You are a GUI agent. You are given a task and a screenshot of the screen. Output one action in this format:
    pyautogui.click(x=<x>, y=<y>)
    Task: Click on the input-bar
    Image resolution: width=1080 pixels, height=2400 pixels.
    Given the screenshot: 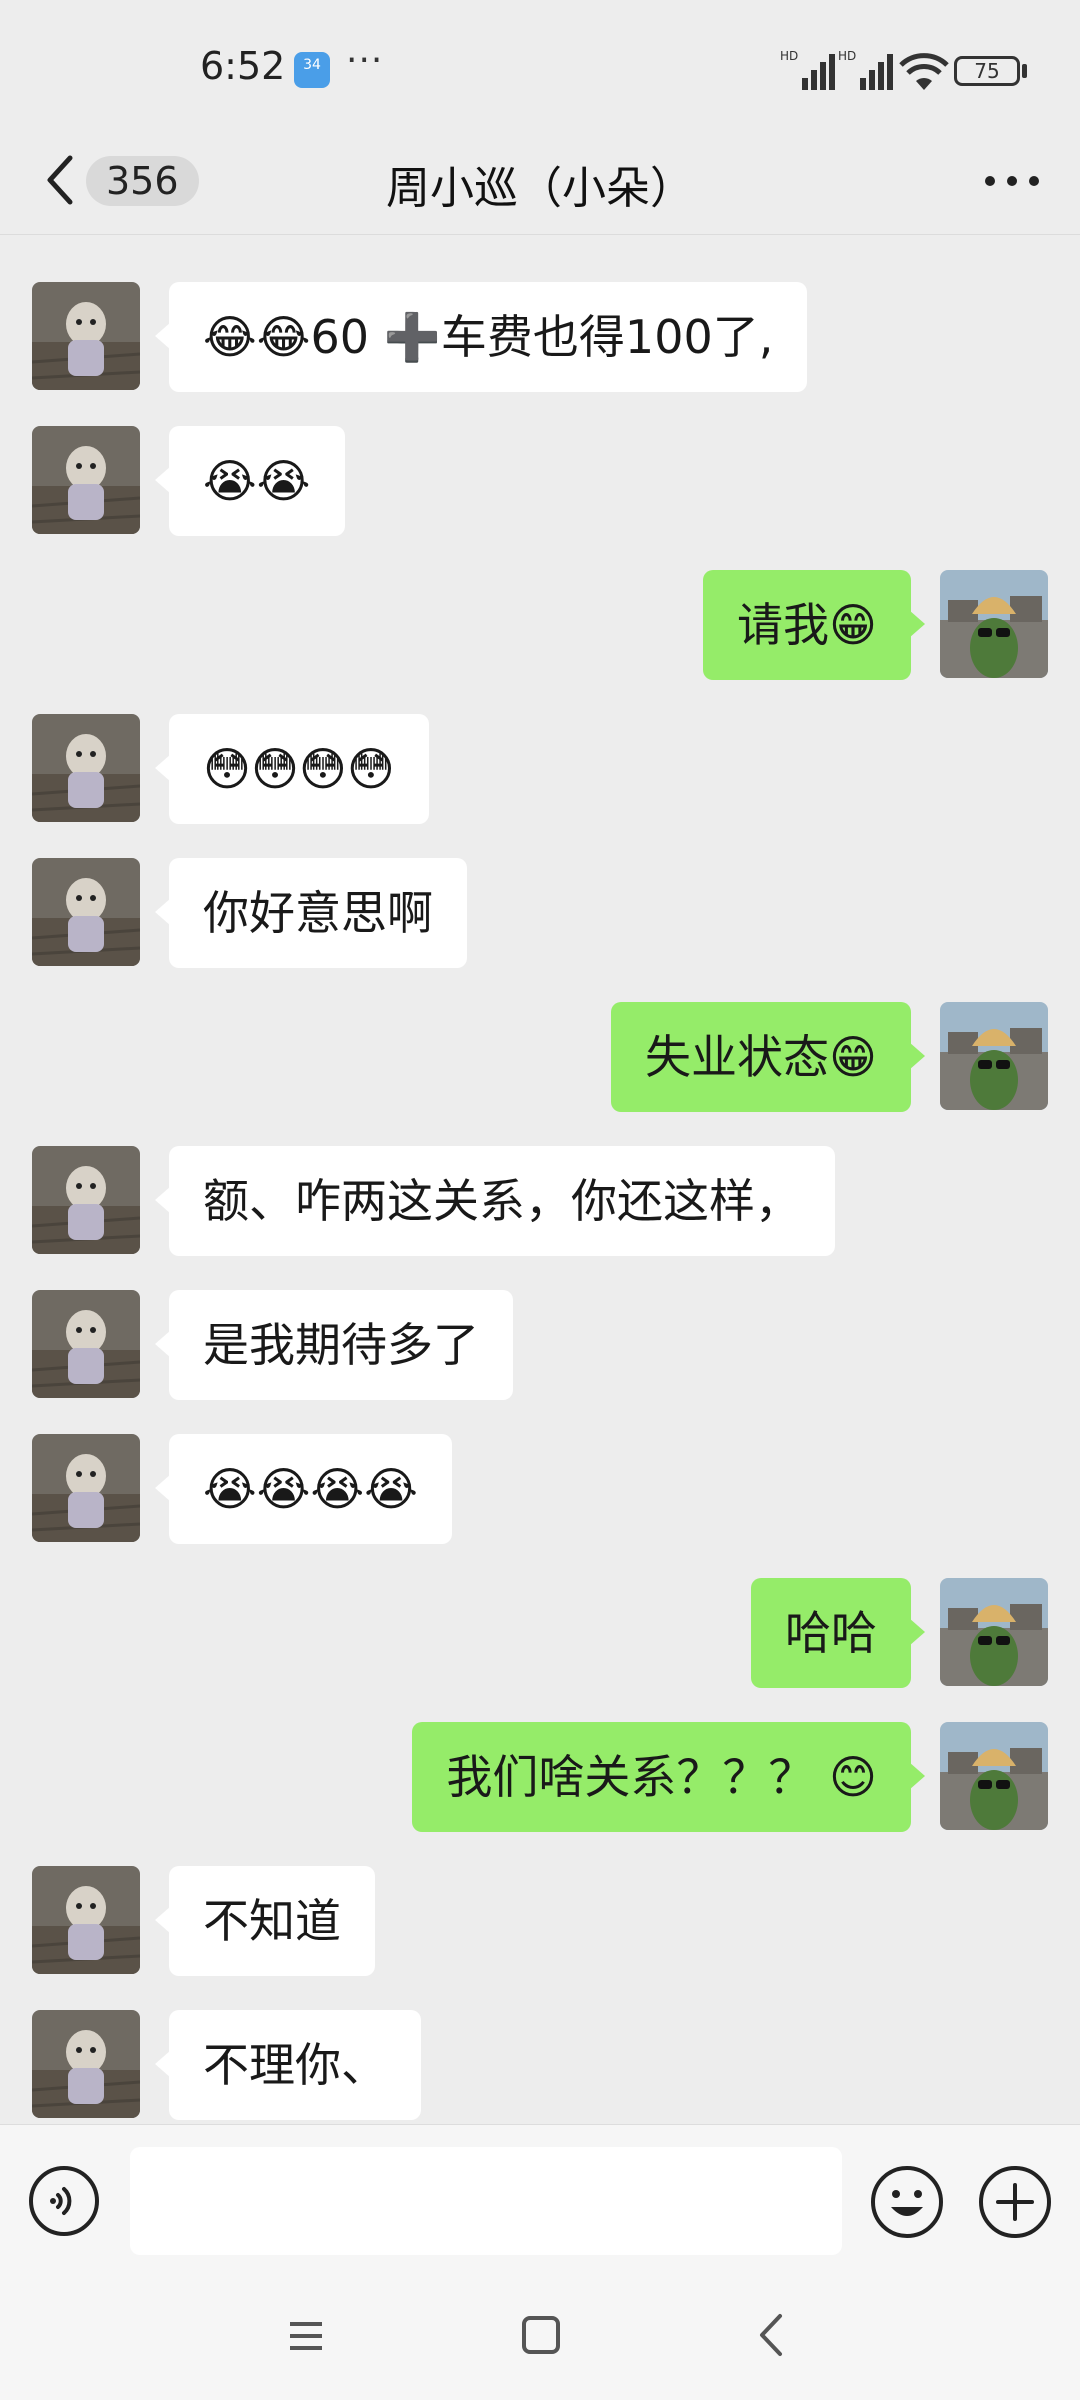 What is the action you would take?
    pyautogui.click(x=540, y=2202)
    